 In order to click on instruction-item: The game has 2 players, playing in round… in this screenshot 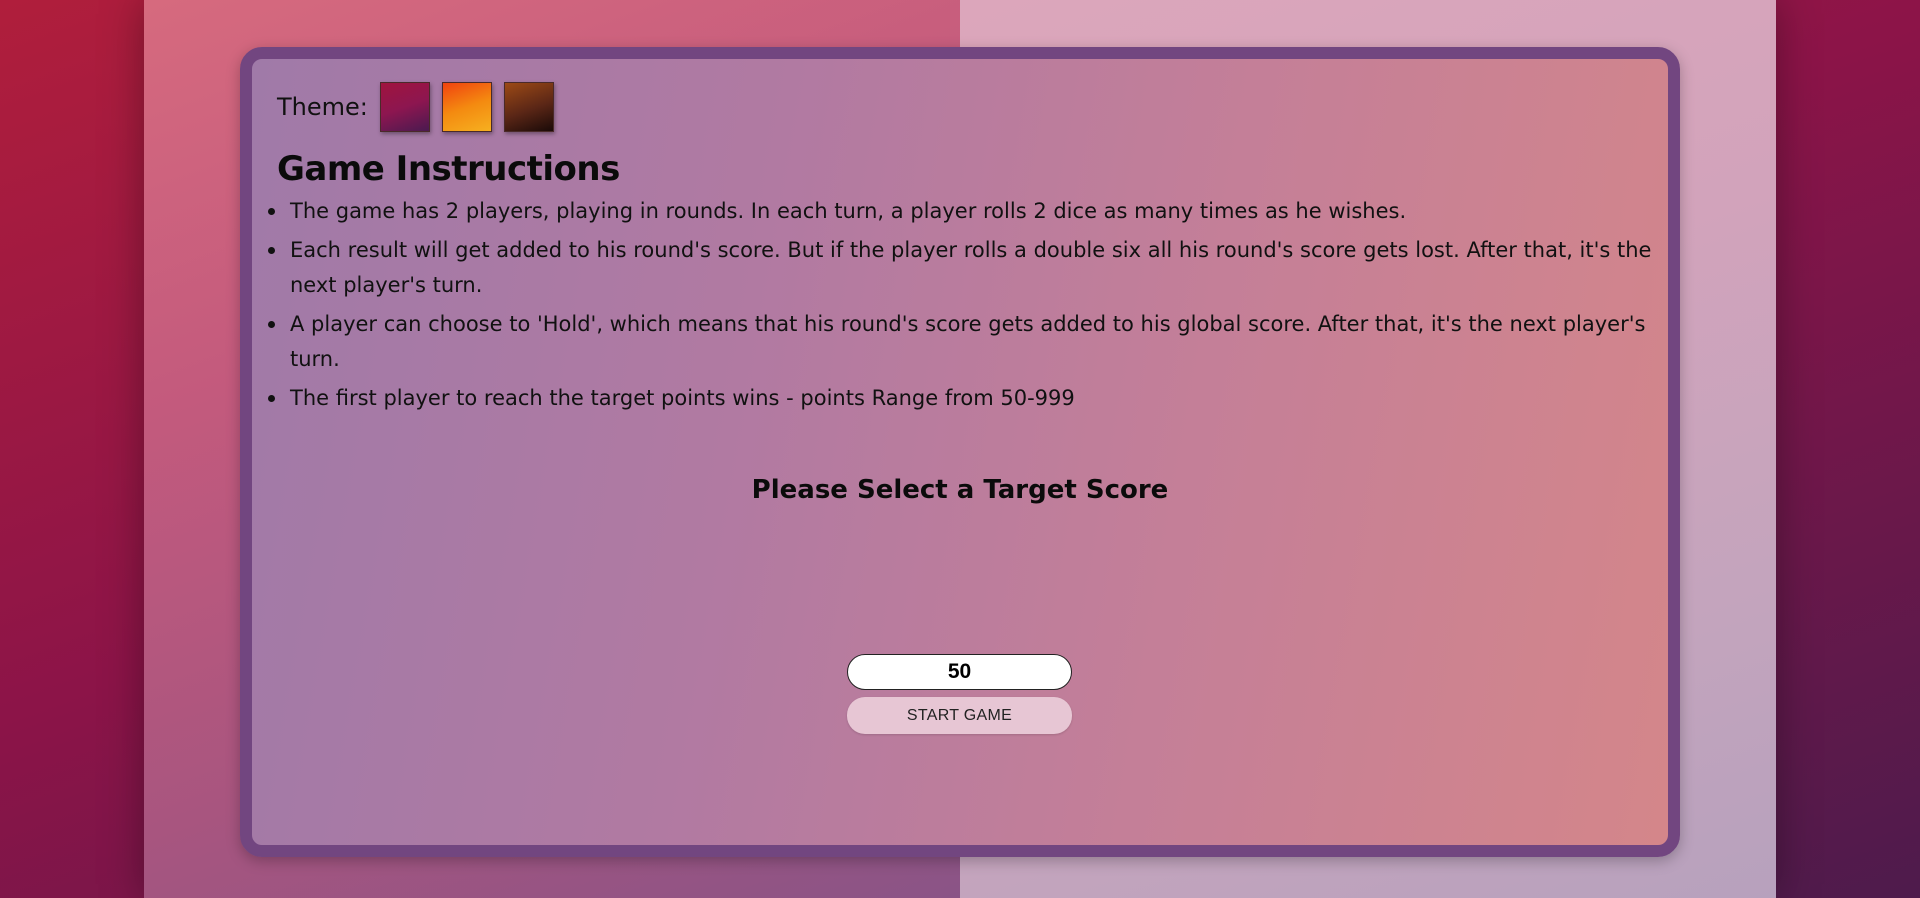, I will do `click(964, 211)`.